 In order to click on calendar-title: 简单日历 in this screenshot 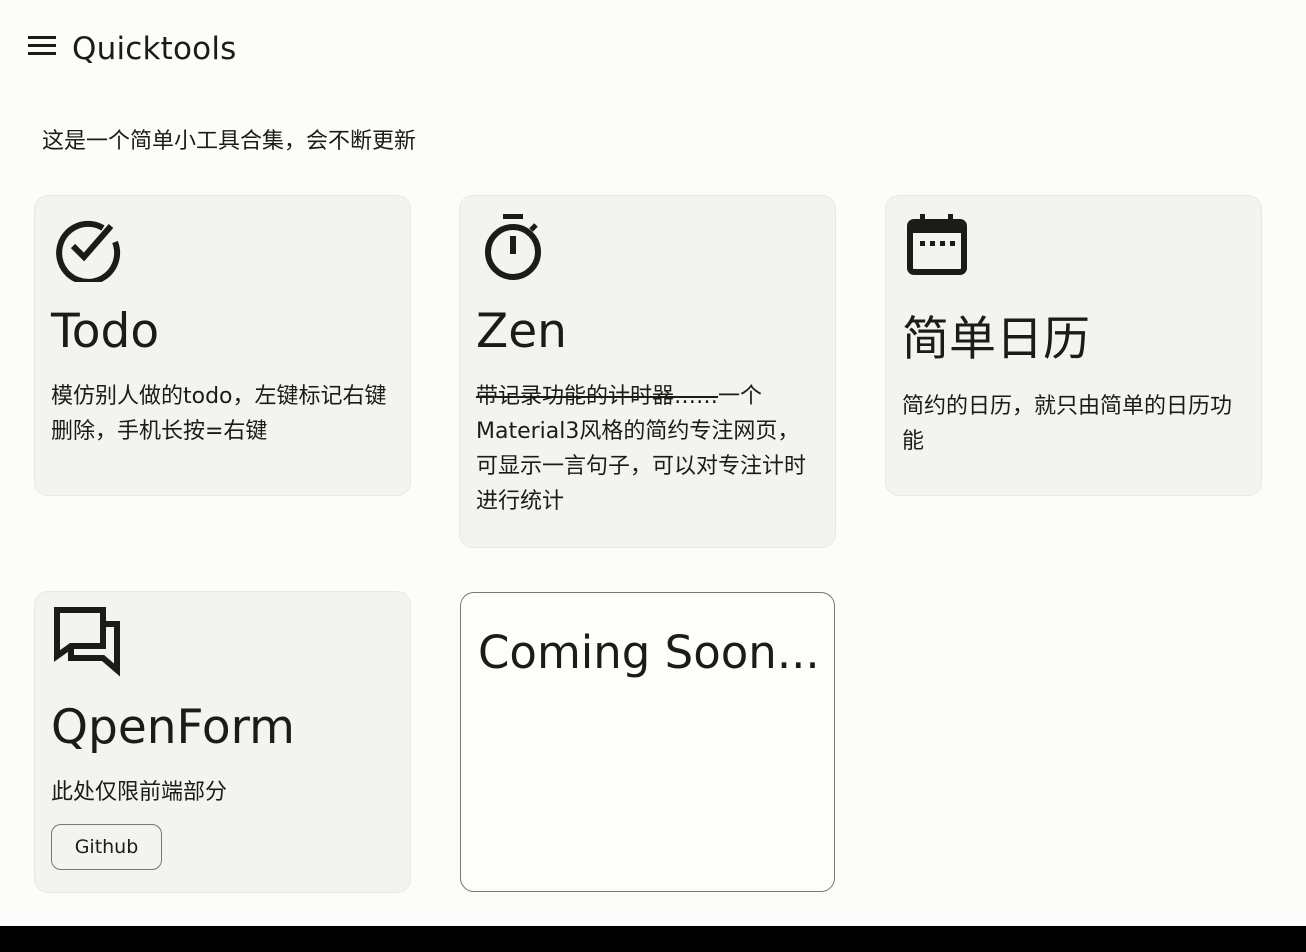, I will do `click(996, 339)`.